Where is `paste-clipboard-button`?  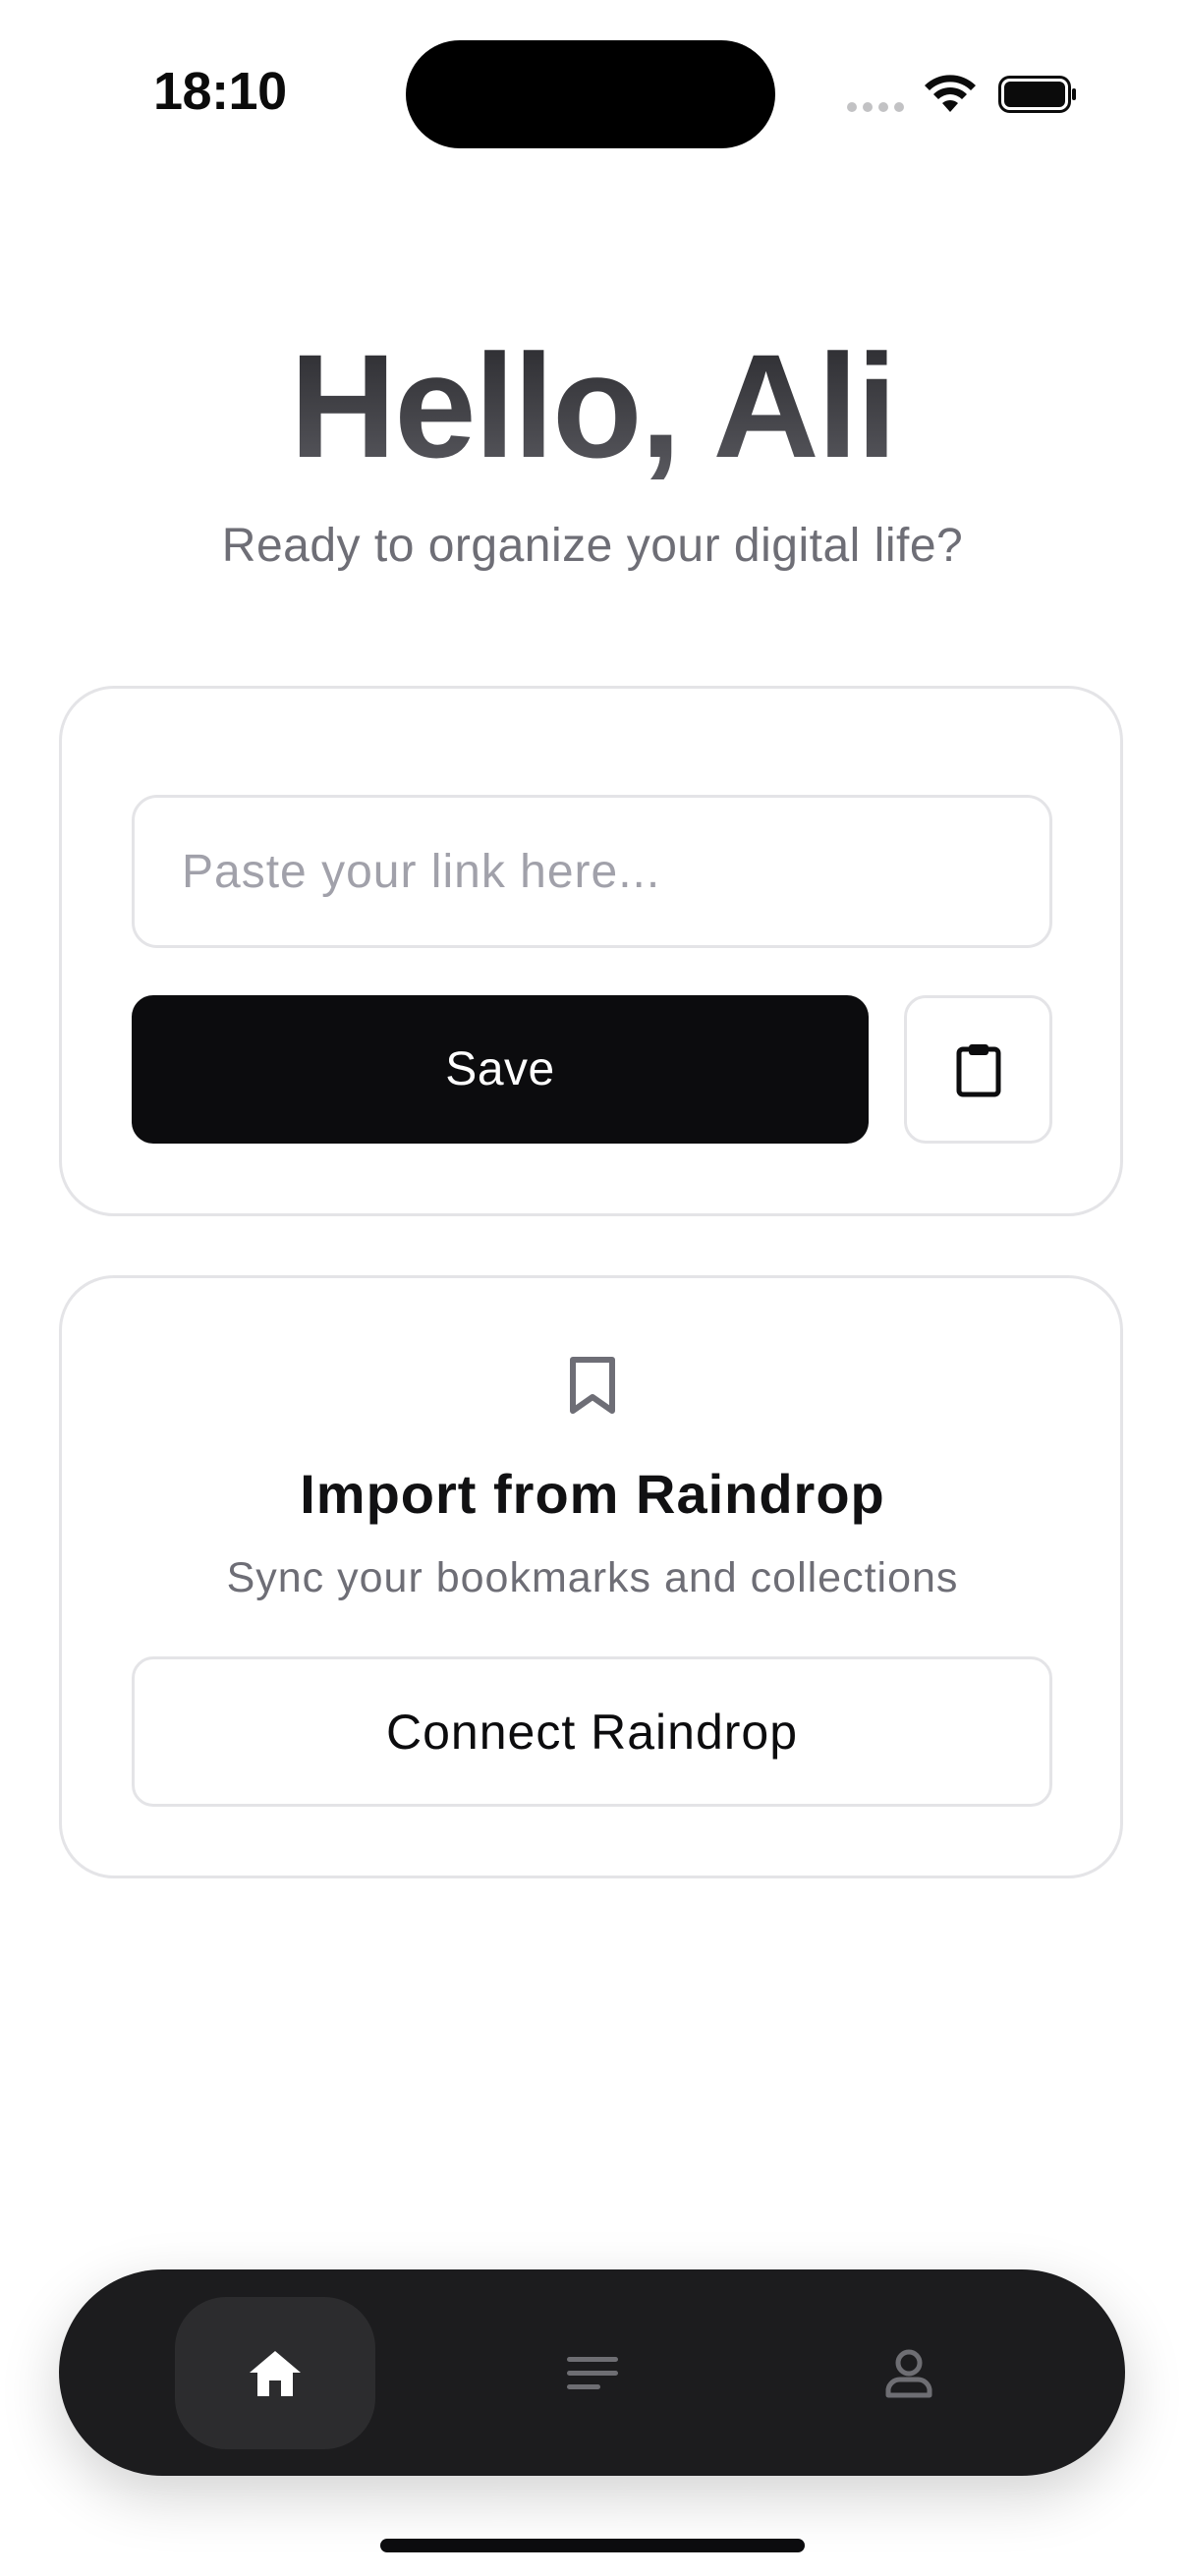 paste-clipboard-button is located at coordinates (978, 1069).